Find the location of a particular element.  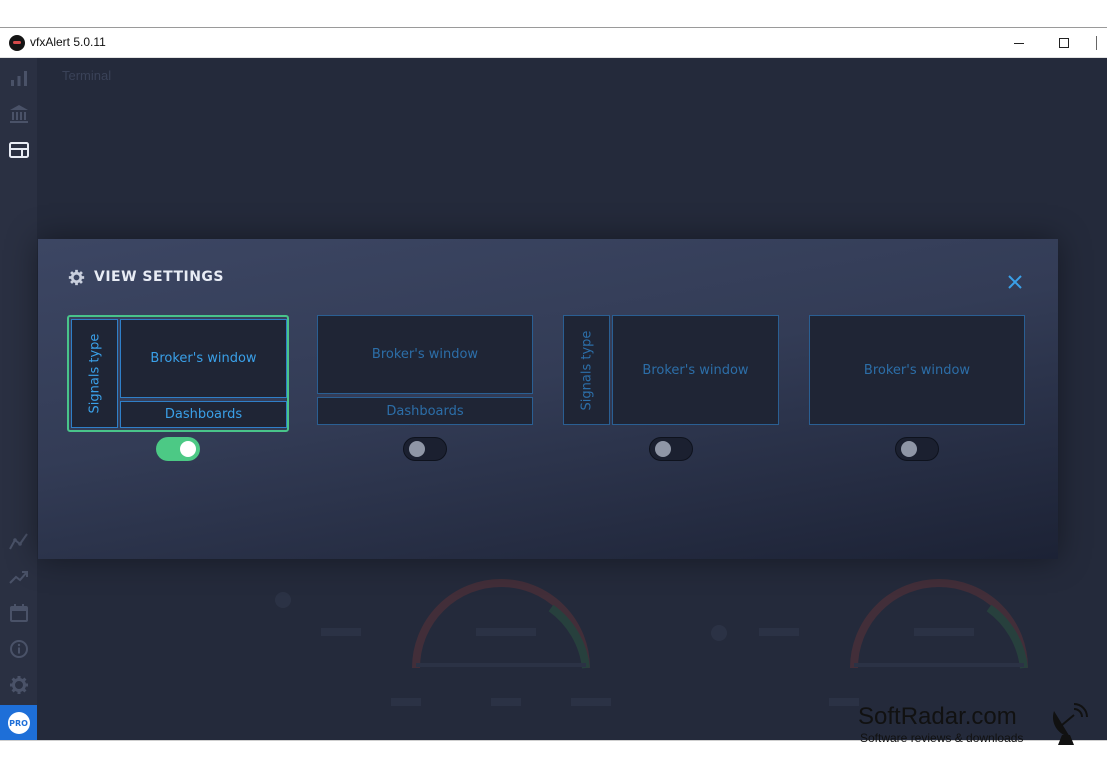

layout-option-4-toggle is located at coordinates (917, 449).